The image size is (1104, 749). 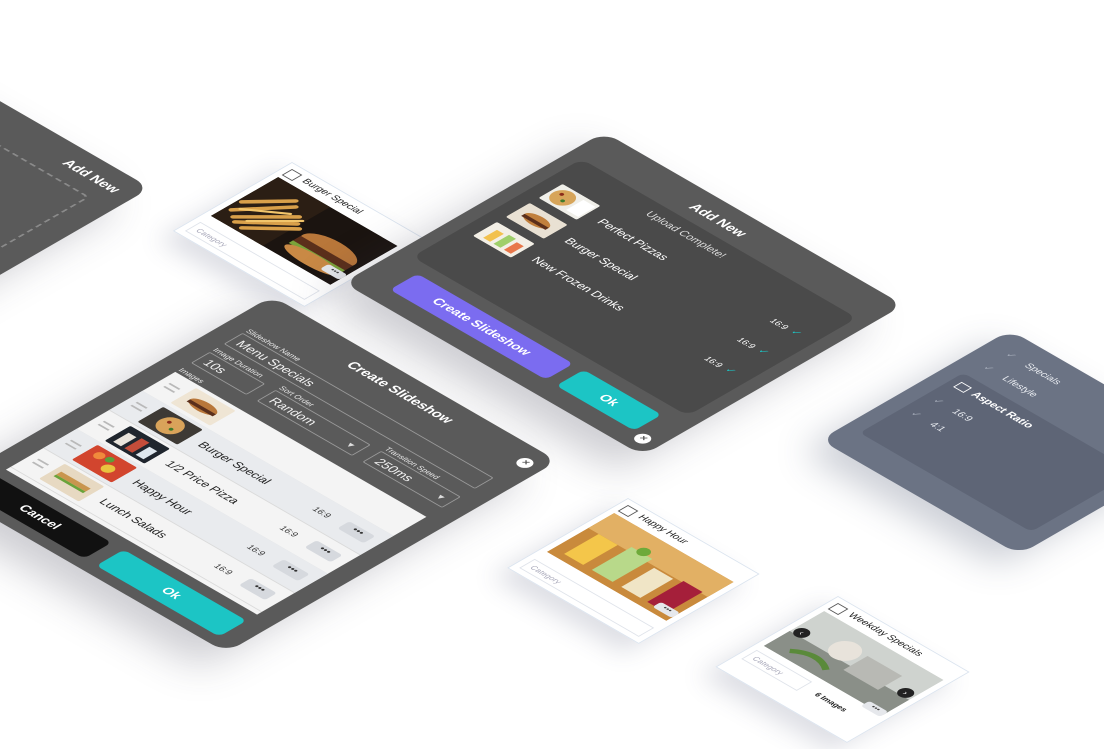 What do you see at coordinates (675, 263) in the screenshot?
I see `upload-item: Perfect Pizzas 16:9 ✓` at bounding box center [675, 263].